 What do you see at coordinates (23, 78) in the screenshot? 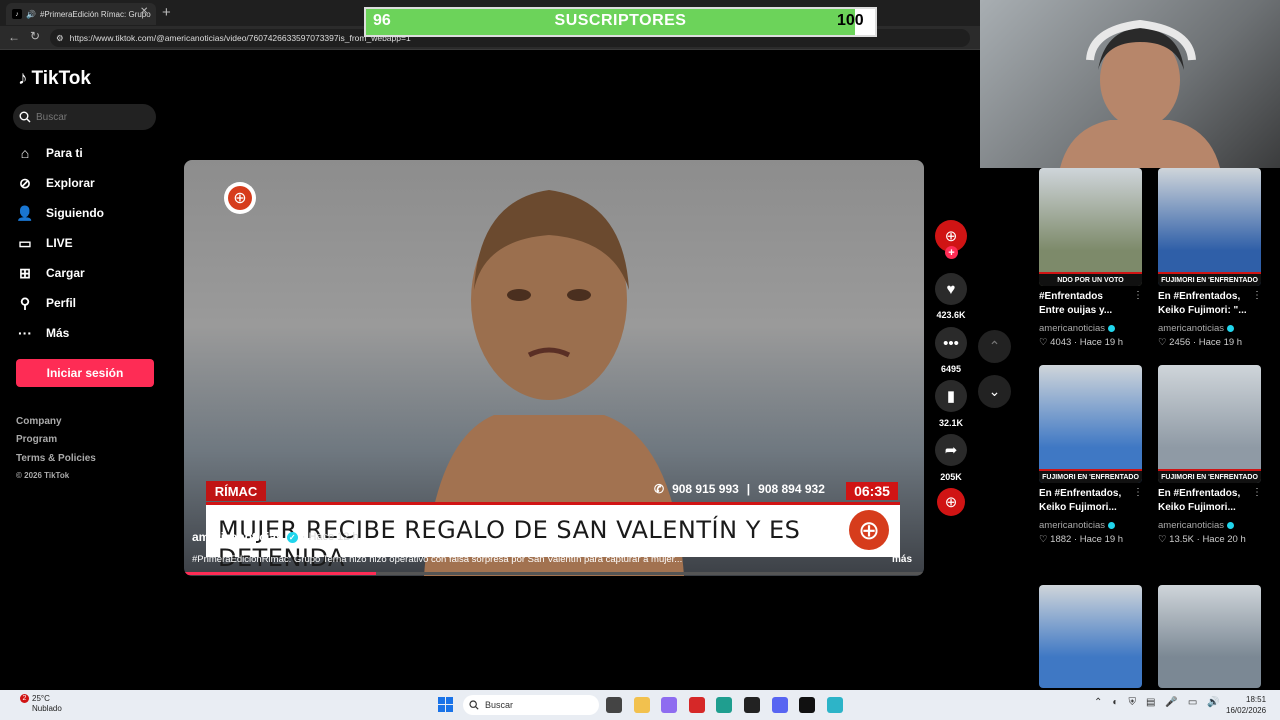
I see `tiktok-note-icon: ♪` at bounding box center [23, 78].